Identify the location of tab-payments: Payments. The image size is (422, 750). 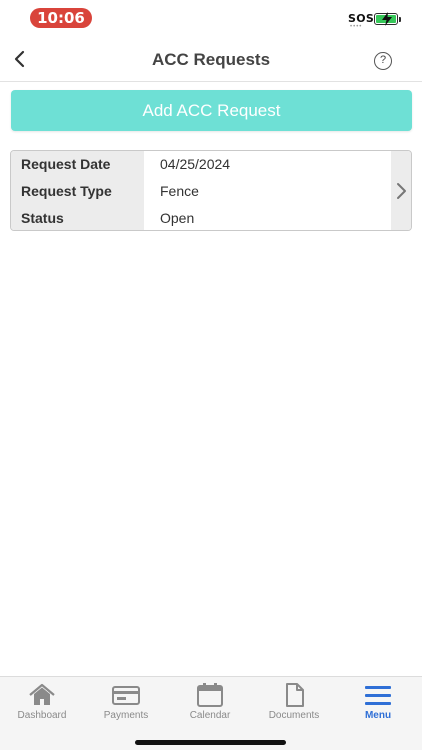
(126, 702).